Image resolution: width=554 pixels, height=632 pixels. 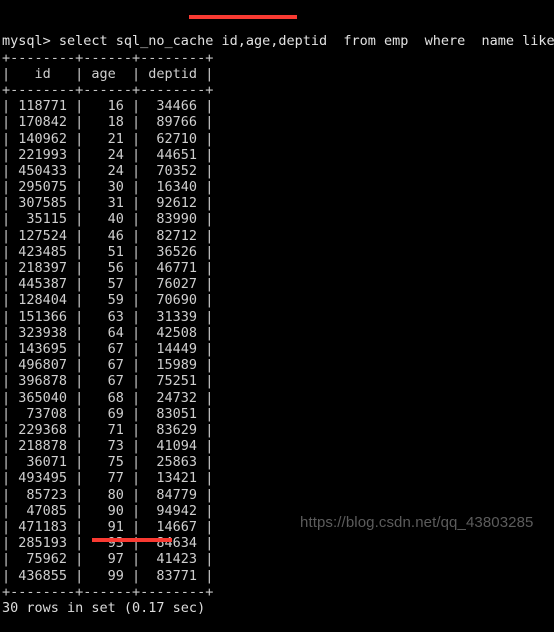 What do you see at coordinates (108, 170) in the screenshot?
I see `table-row: | 450433 | 24 | 70352 |` at bounding box center [108, 170].